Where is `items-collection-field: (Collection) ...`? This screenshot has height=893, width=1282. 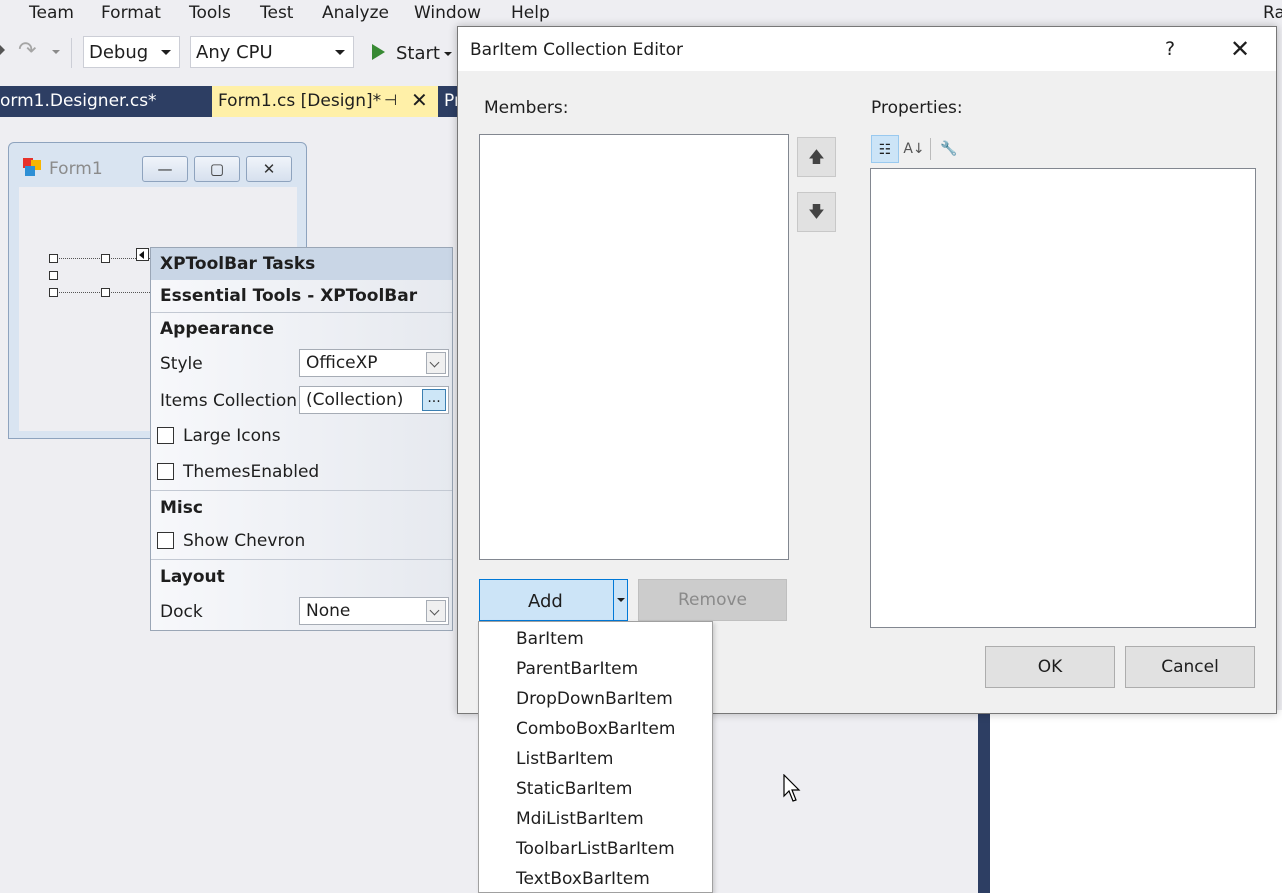
items-collection-field: (Collection) ... is located at coordinates (374, 400).